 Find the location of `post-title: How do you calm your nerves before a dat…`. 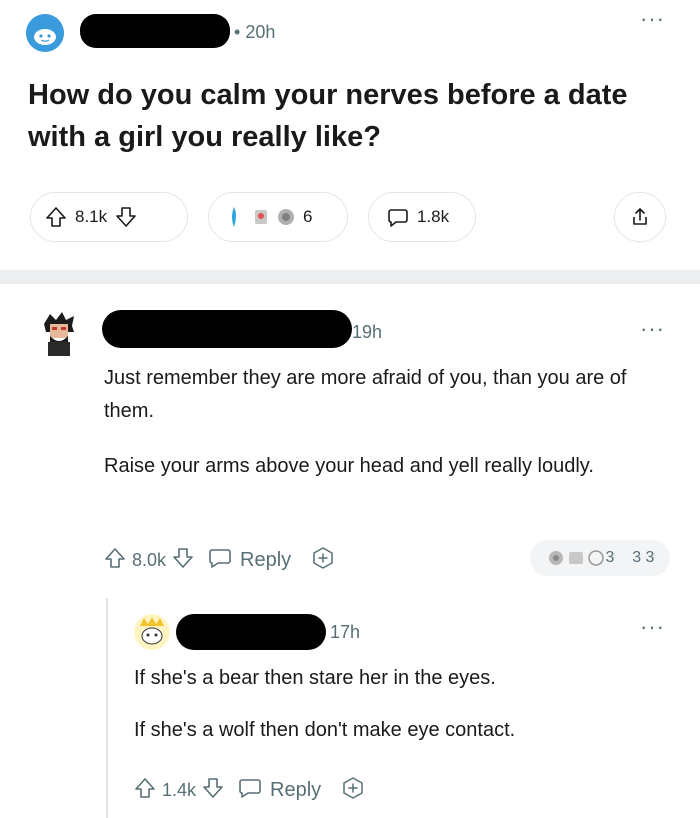

post-title: How do you calm your nerves before a dat… is located at coordinates (328, 116).